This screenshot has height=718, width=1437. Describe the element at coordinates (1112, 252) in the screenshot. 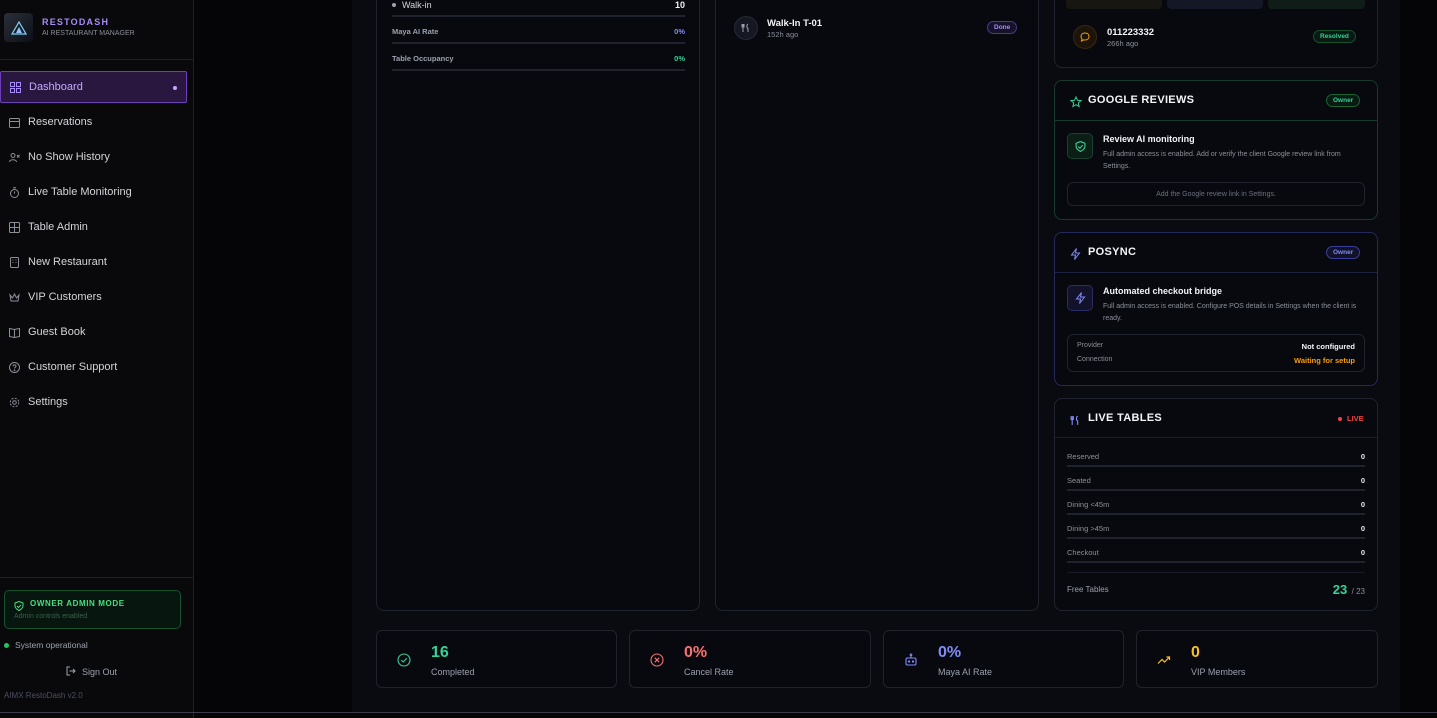

I see `posync-title: POSYNC` at that location.